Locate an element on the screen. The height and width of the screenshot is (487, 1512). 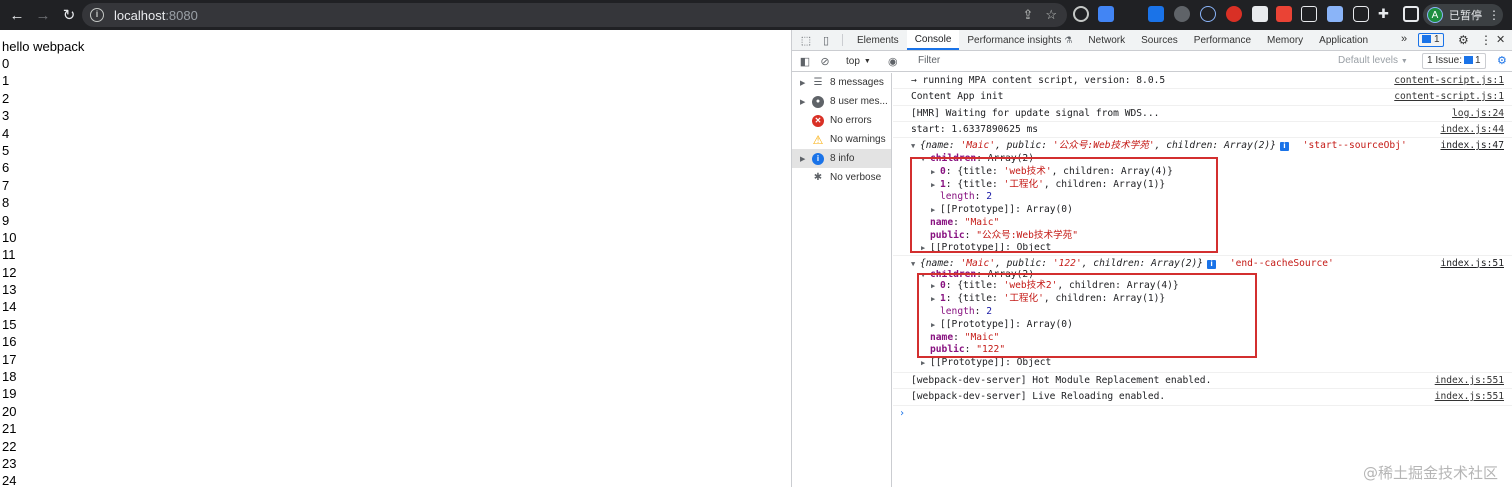
share-icon: ⇪ is located at coordinates (1027, 15).